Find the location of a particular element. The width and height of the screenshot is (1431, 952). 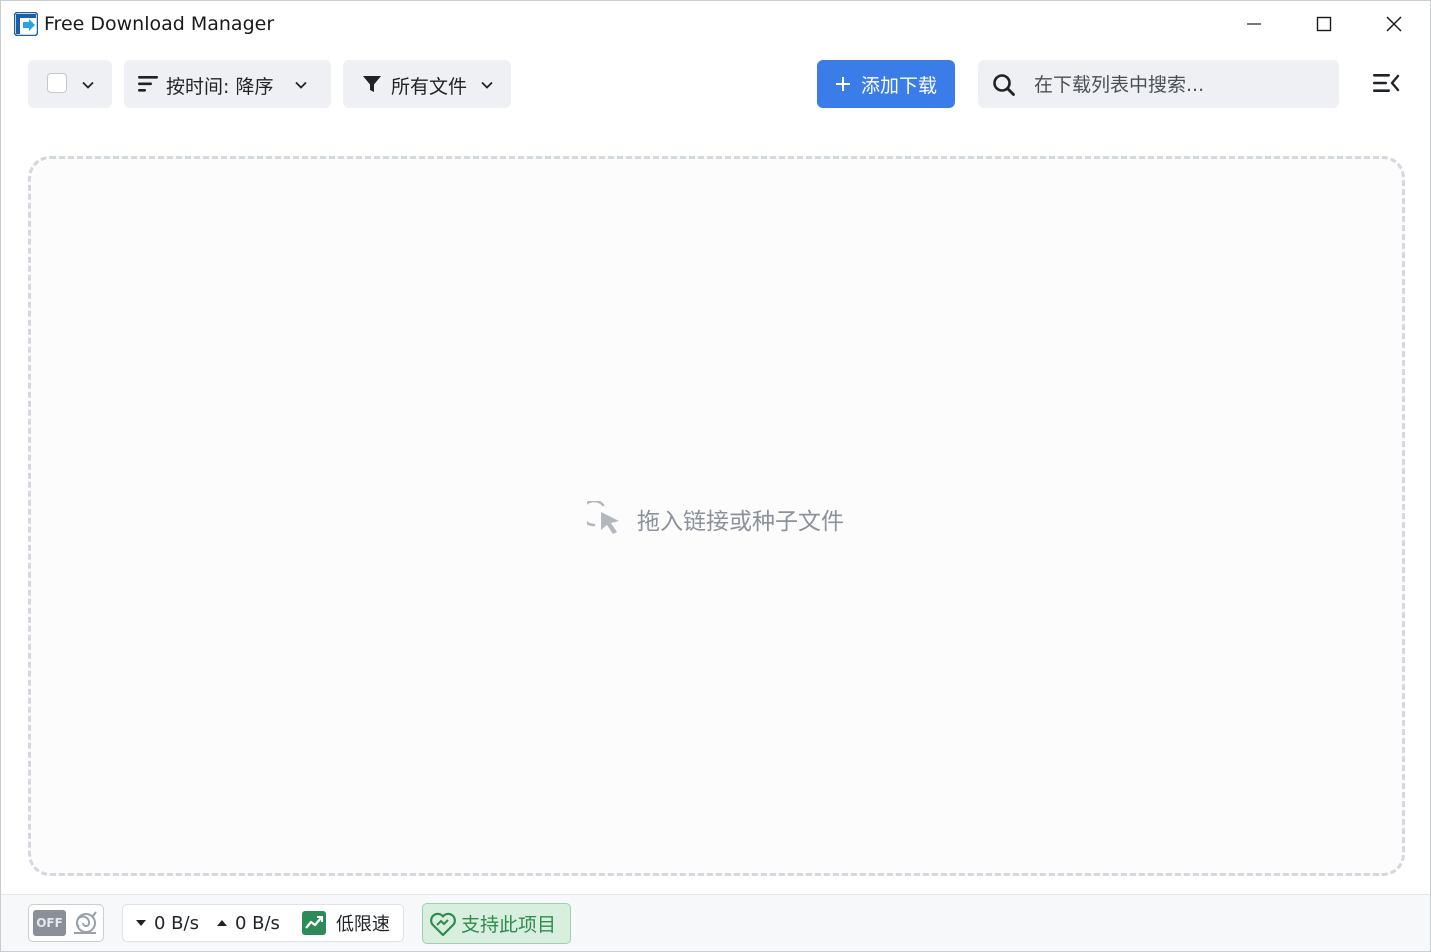

select-all-checkbox is located at coordinates (57, 83).